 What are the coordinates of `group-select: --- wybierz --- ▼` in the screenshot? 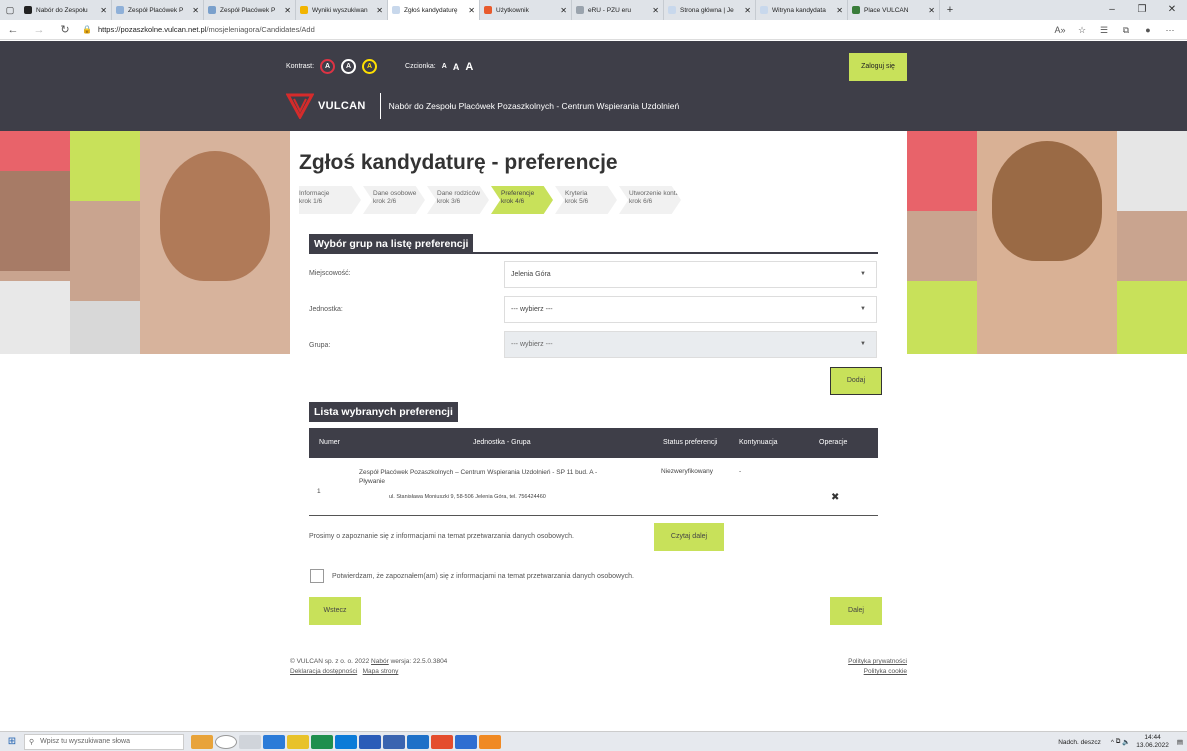 It's located at (690, 344).